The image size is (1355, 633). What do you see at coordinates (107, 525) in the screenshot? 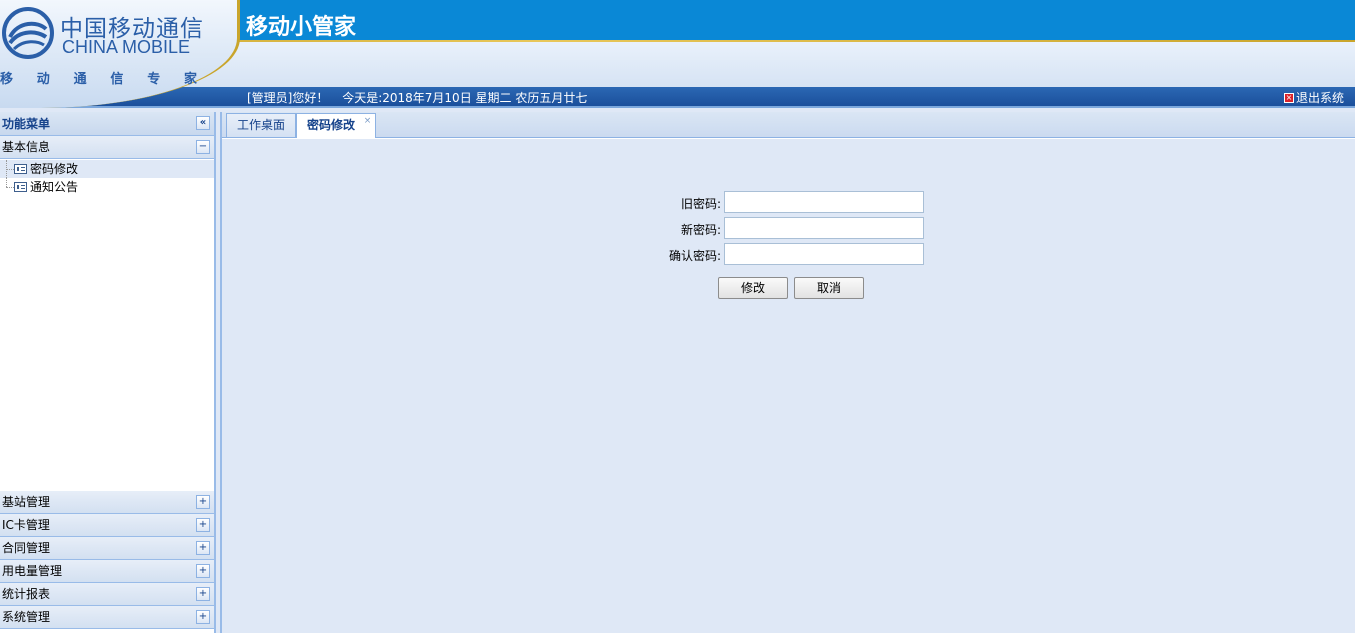
I see `accordion-header-ic-card: IC卡管理 +` at bounding box center [107, 525].